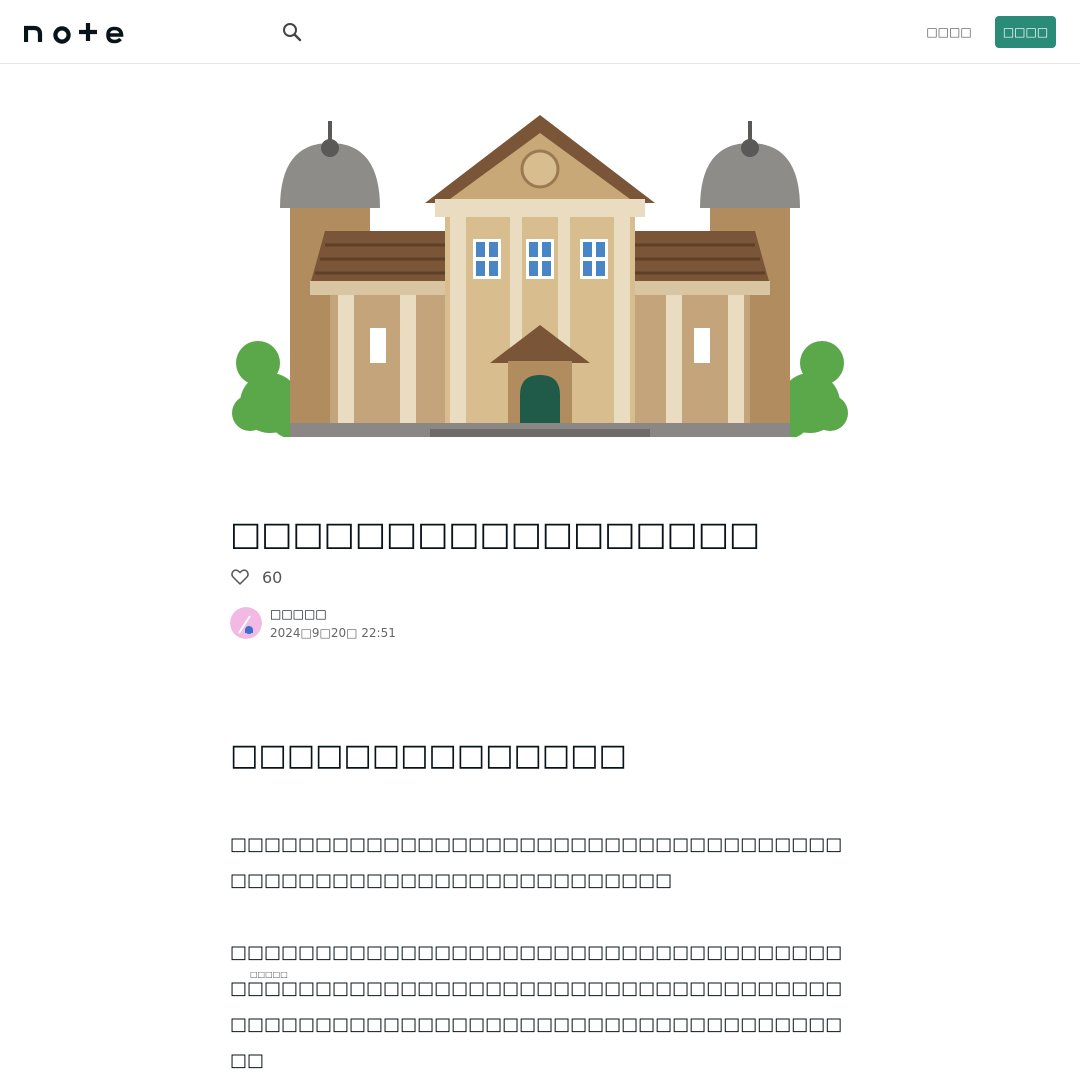 The width and height of the screenshot is (1080, 1079). I want to click on like-count: 60, so click(272, 577).